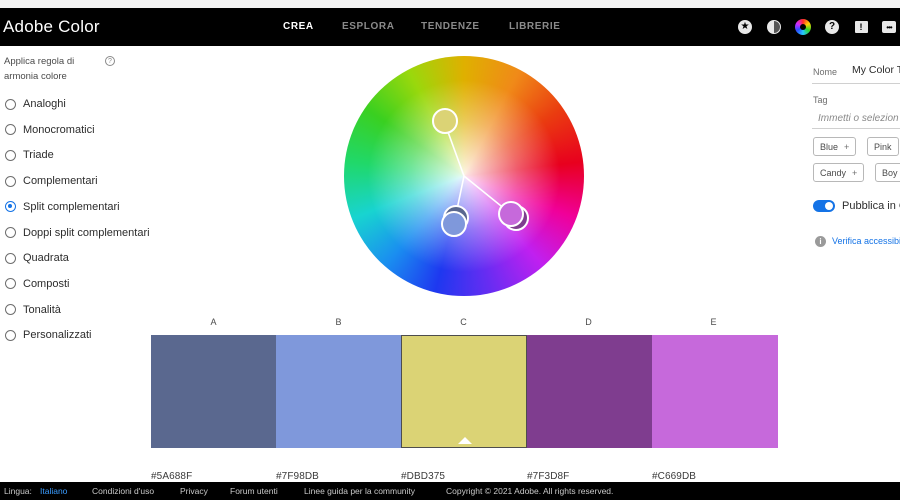 This screenshot has width=900, height=500. I want to click on info-icon: i, so click(820, 241).